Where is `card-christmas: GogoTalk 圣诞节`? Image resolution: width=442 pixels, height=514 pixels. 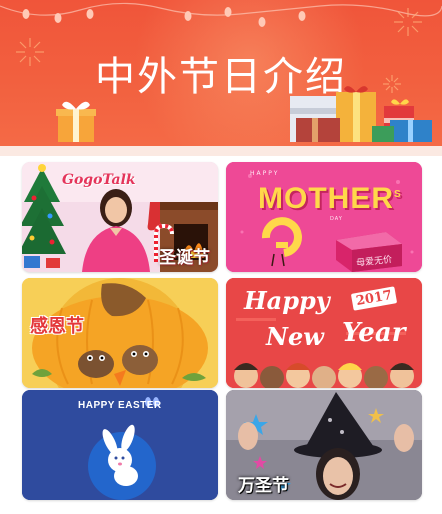
card-christmas: GogoTalk 圣诞节 is located at coordinates (120, 217).